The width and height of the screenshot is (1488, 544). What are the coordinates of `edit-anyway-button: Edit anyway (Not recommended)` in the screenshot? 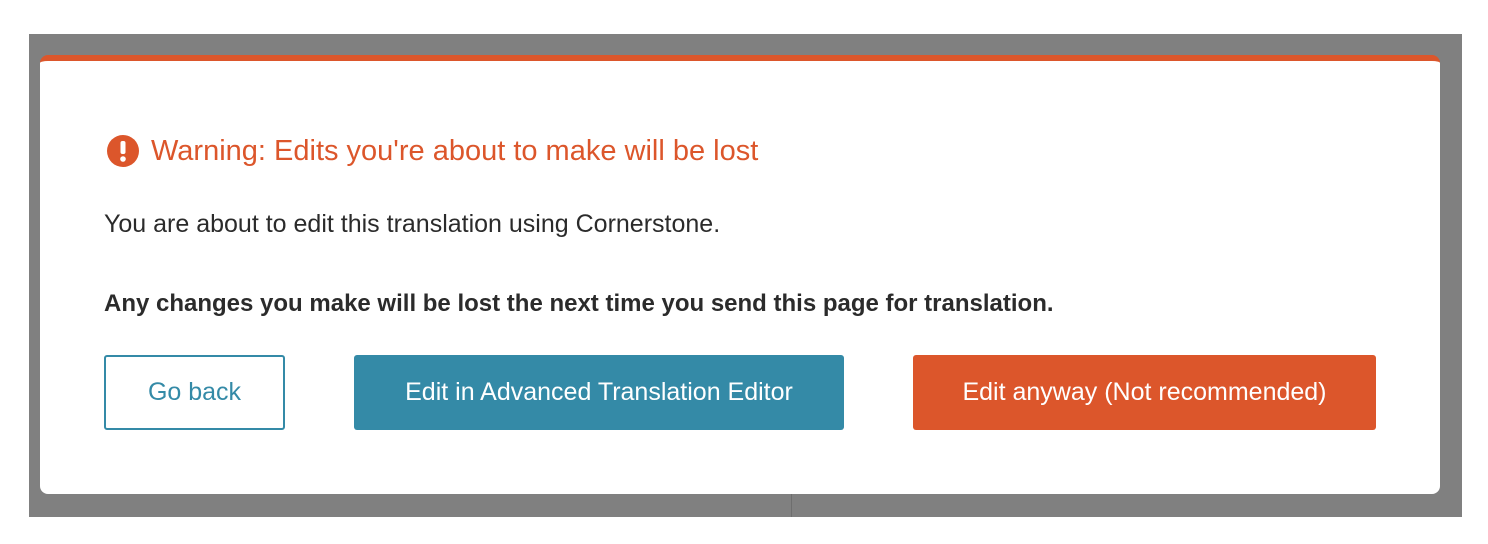 It's located at (1144, 392).